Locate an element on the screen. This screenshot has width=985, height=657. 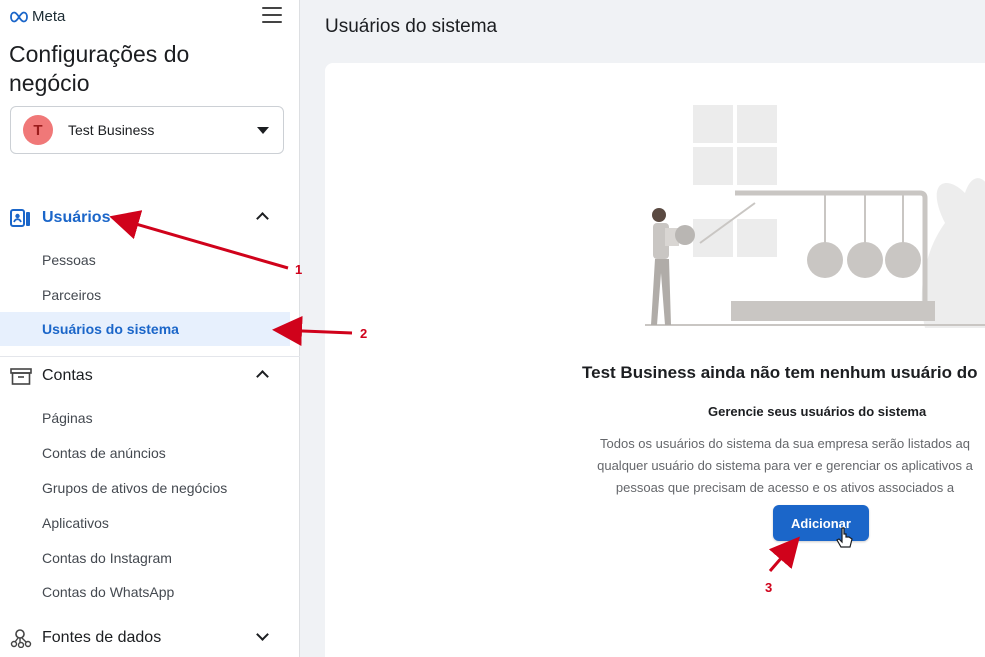
section-fontes-label: Fontes de dados is located at coordinates (102, 637).